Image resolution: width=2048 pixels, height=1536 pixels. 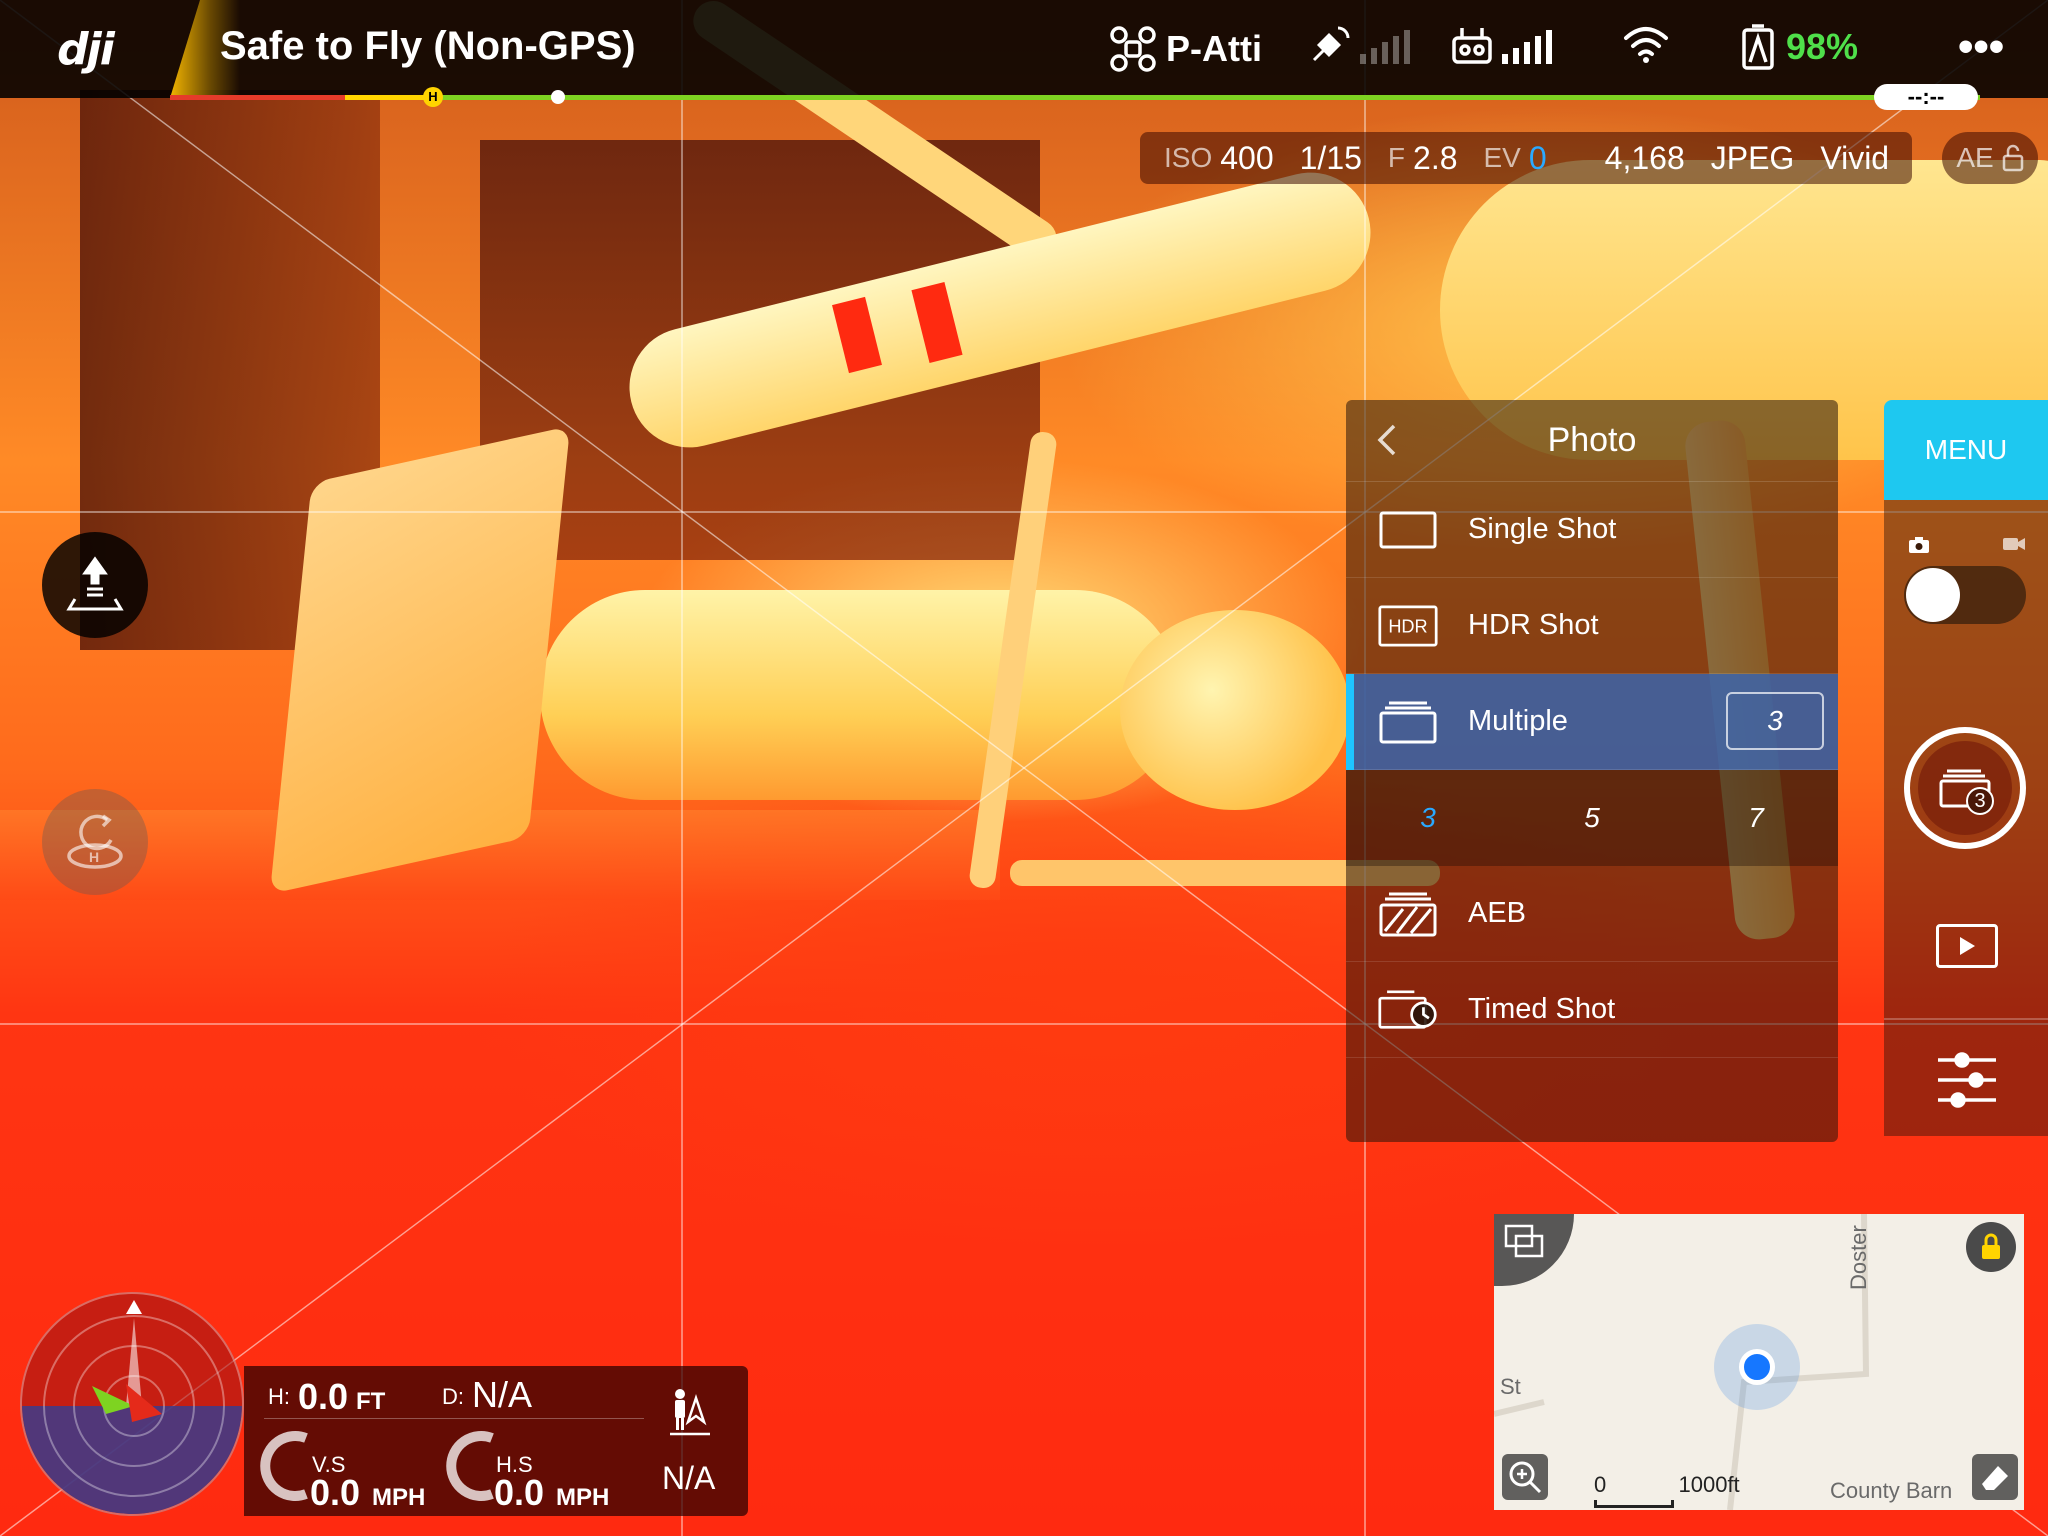 I want to click on wifi-signal, so click(x=1646, y=44).